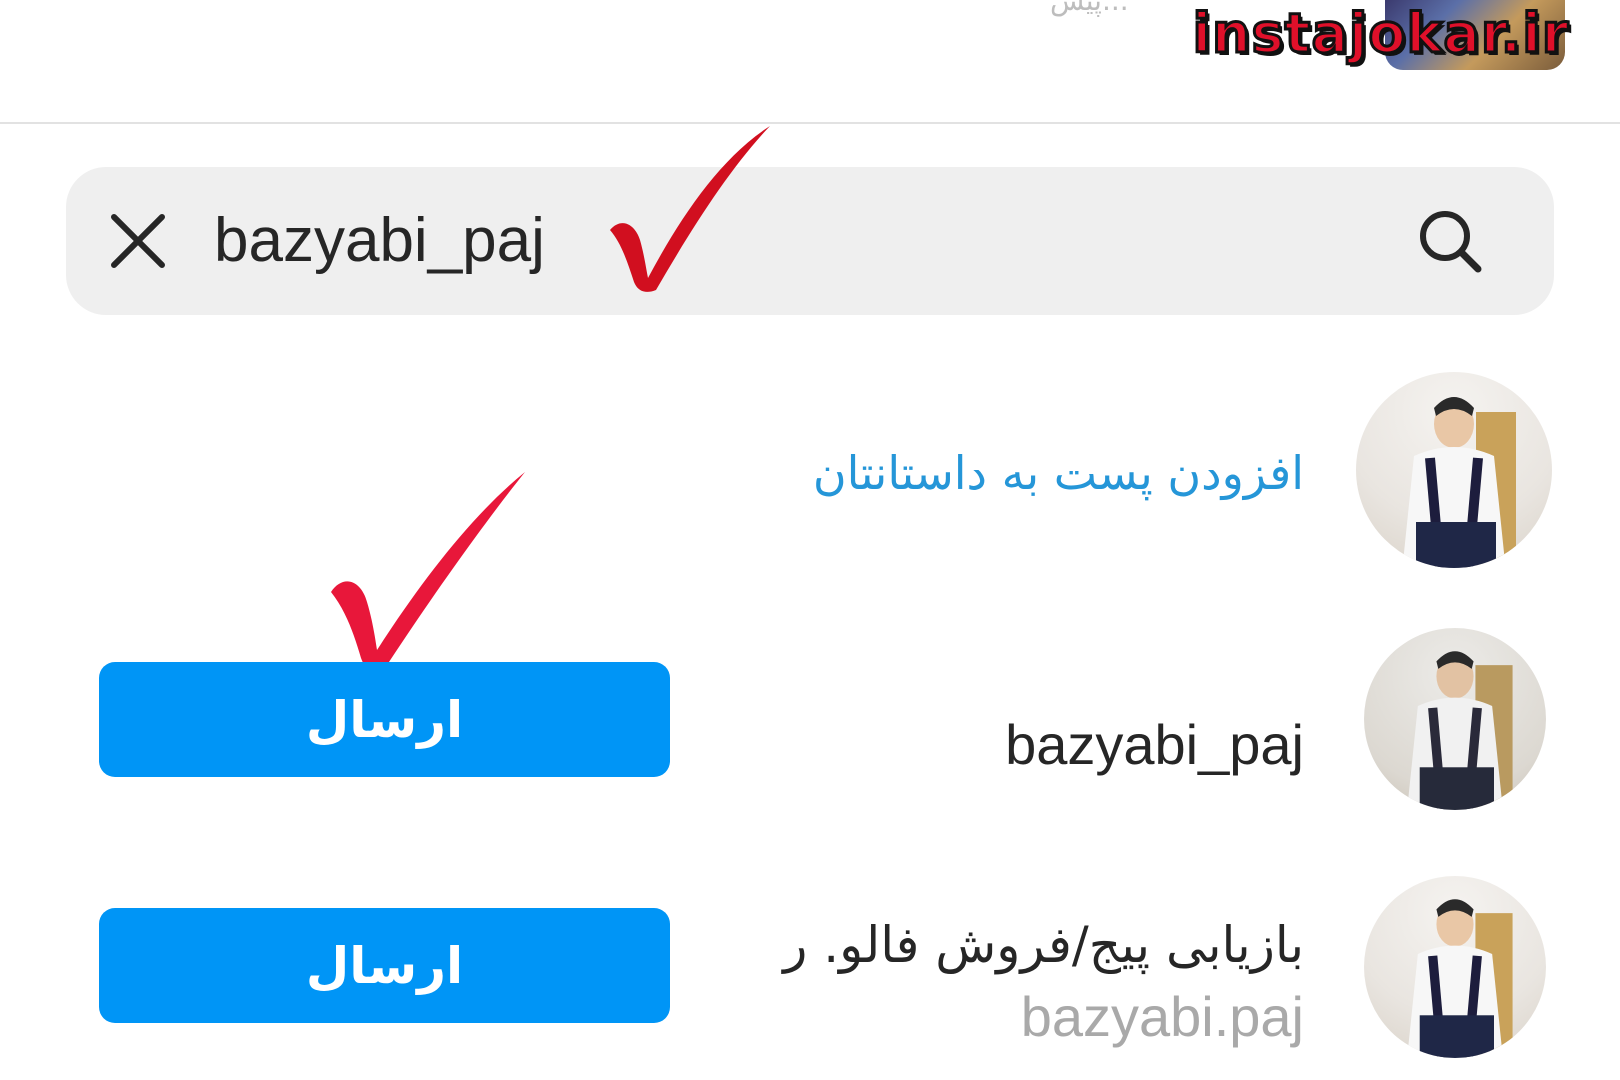 Image resolution: width=1620 pixels, height=1080 pixels. What do you see at coordinates (138, 241) in the screenshot?
I see `close-icon` at bounding box center [138, 241].